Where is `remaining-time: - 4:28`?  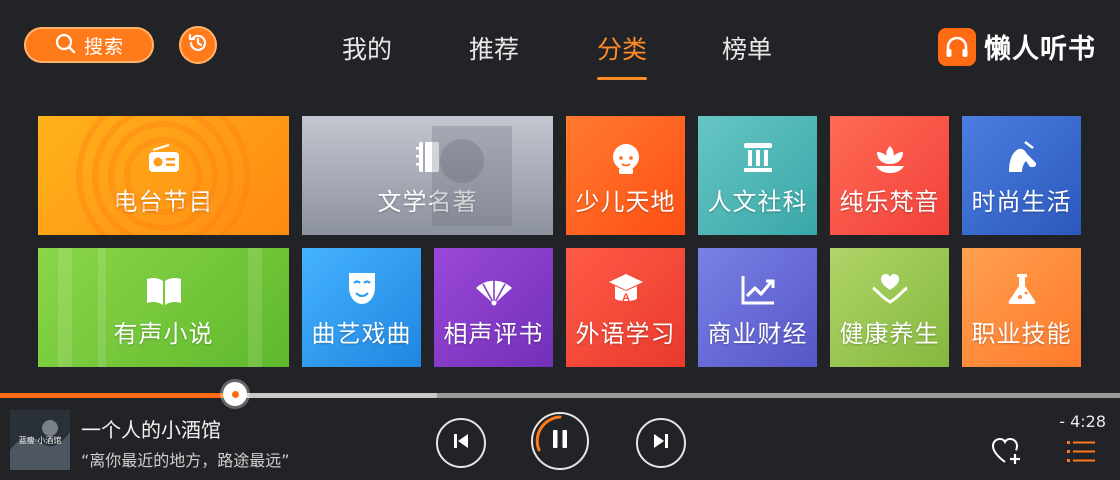 remaining-time: - 4:28 is located at coordinates (1082, 421).